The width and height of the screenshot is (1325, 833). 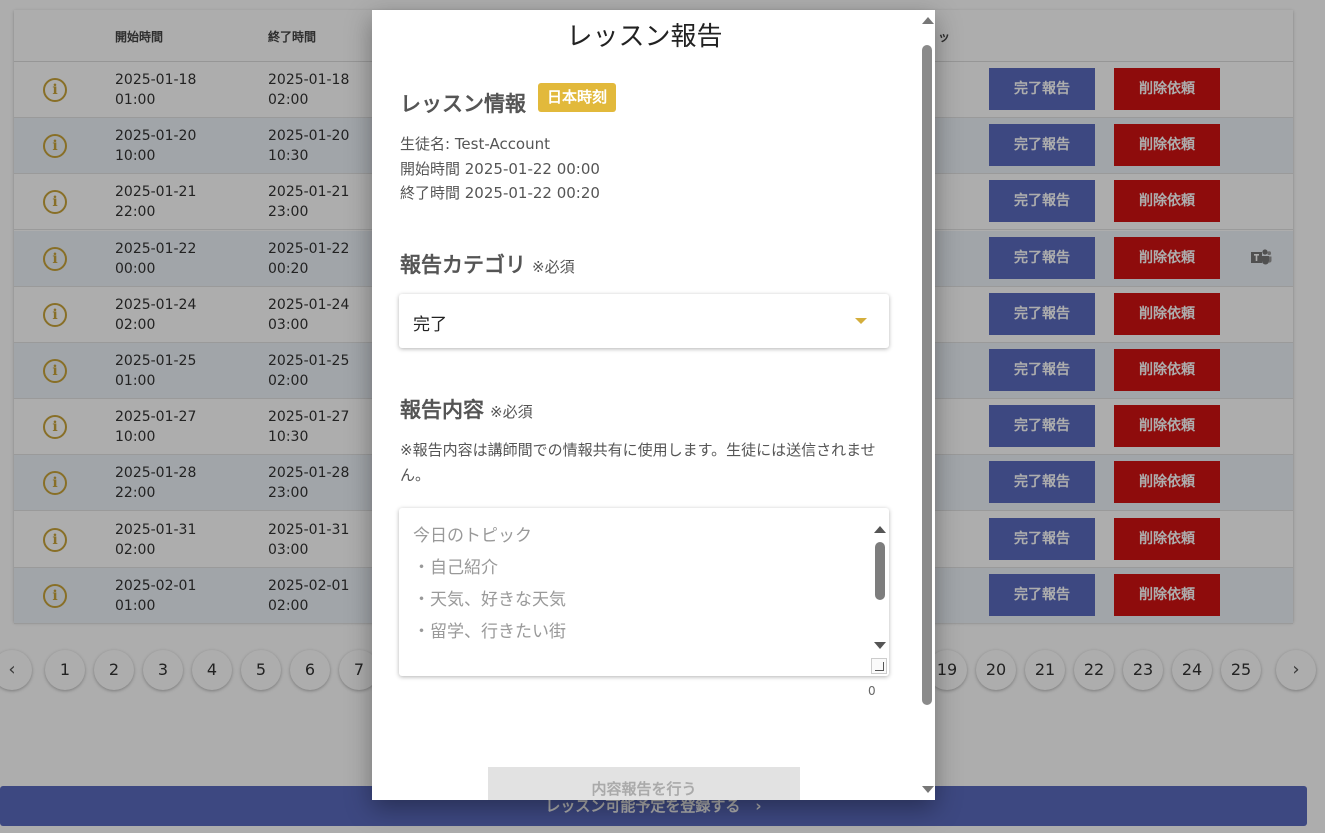 I want to click on student-name: 生徒名: Test-Account, so click(x=475, y=144).